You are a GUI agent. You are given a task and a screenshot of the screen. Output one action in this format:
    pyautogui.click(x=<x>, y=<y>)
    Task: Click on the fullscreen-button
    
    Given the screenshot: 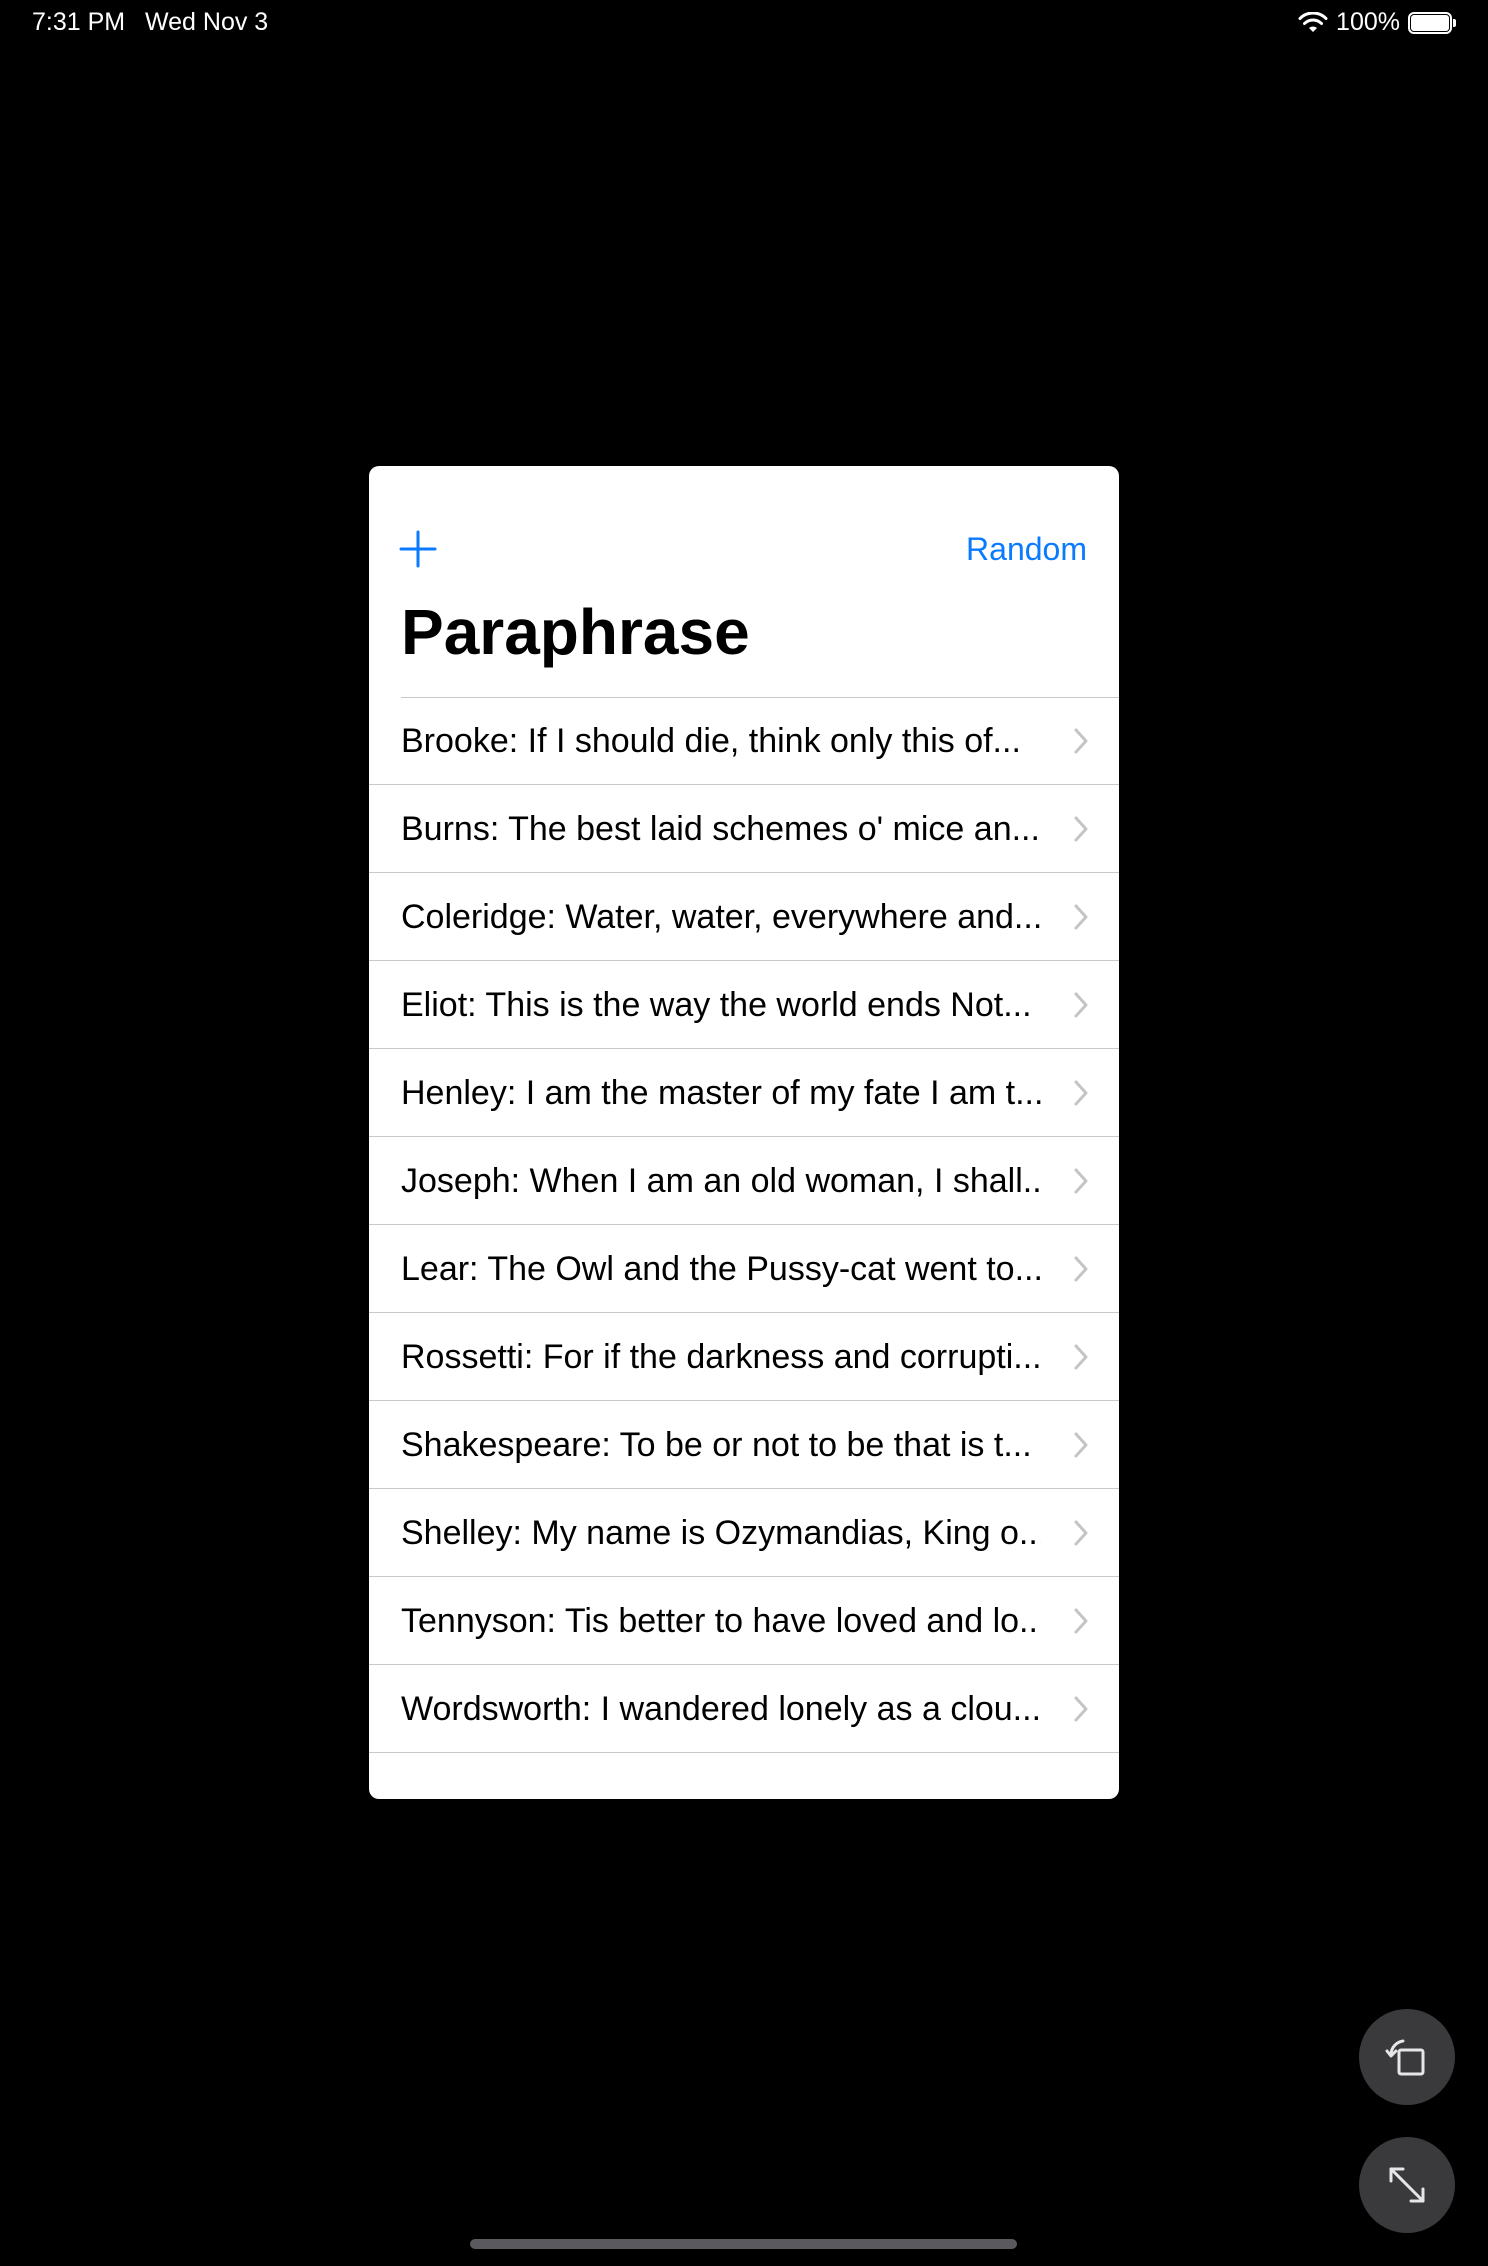 What is the action you would take?
    pyautogui.click(x=1407, y=2185)
    